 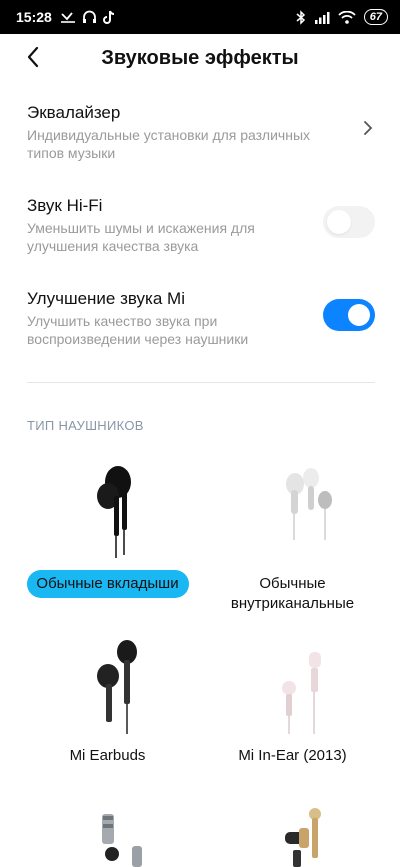 I want to click on headphone-option-mi-earbuds: Mi Earbuds, so click(x=107, y=701).